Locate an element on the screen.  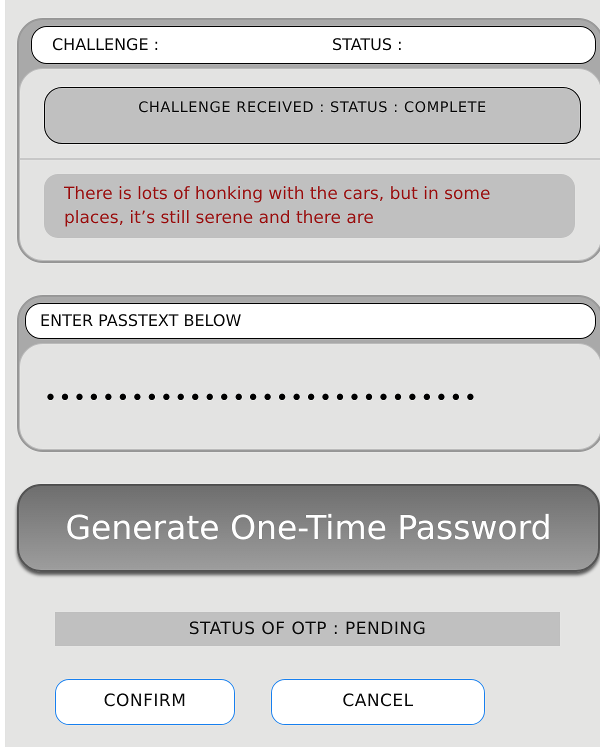
generate-otp-button: Generate One-Time Password is located at coordinates (308, 528).